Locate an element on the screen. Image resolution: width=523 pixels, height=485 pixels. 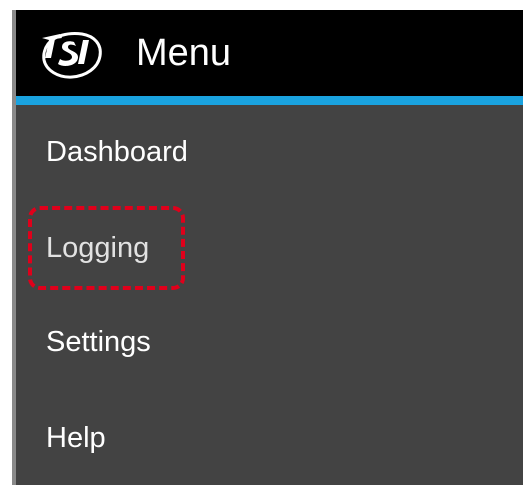
tsi-logo-icon is located at coordinates (72, 55).